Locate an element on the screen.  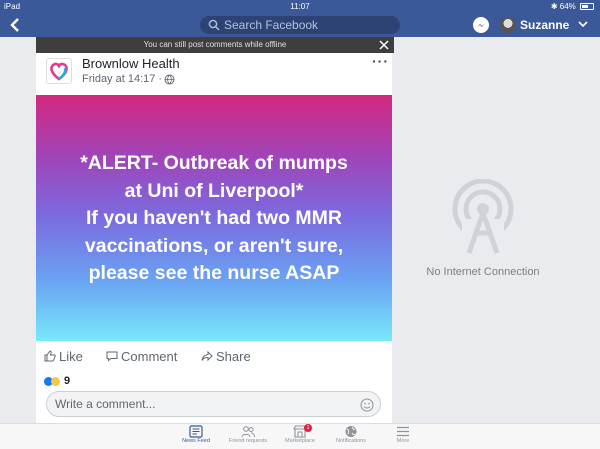
messenger-icon is located at coordinates (481, 25).